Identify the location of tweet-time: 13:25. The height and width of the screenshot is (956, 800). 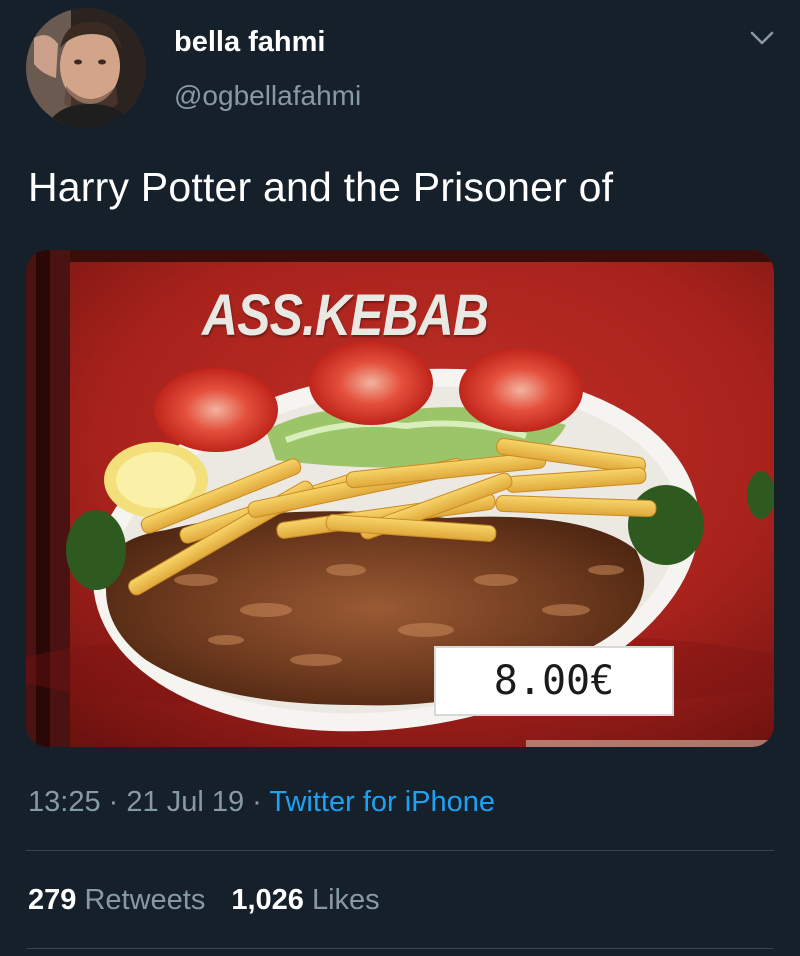
(64, 802).